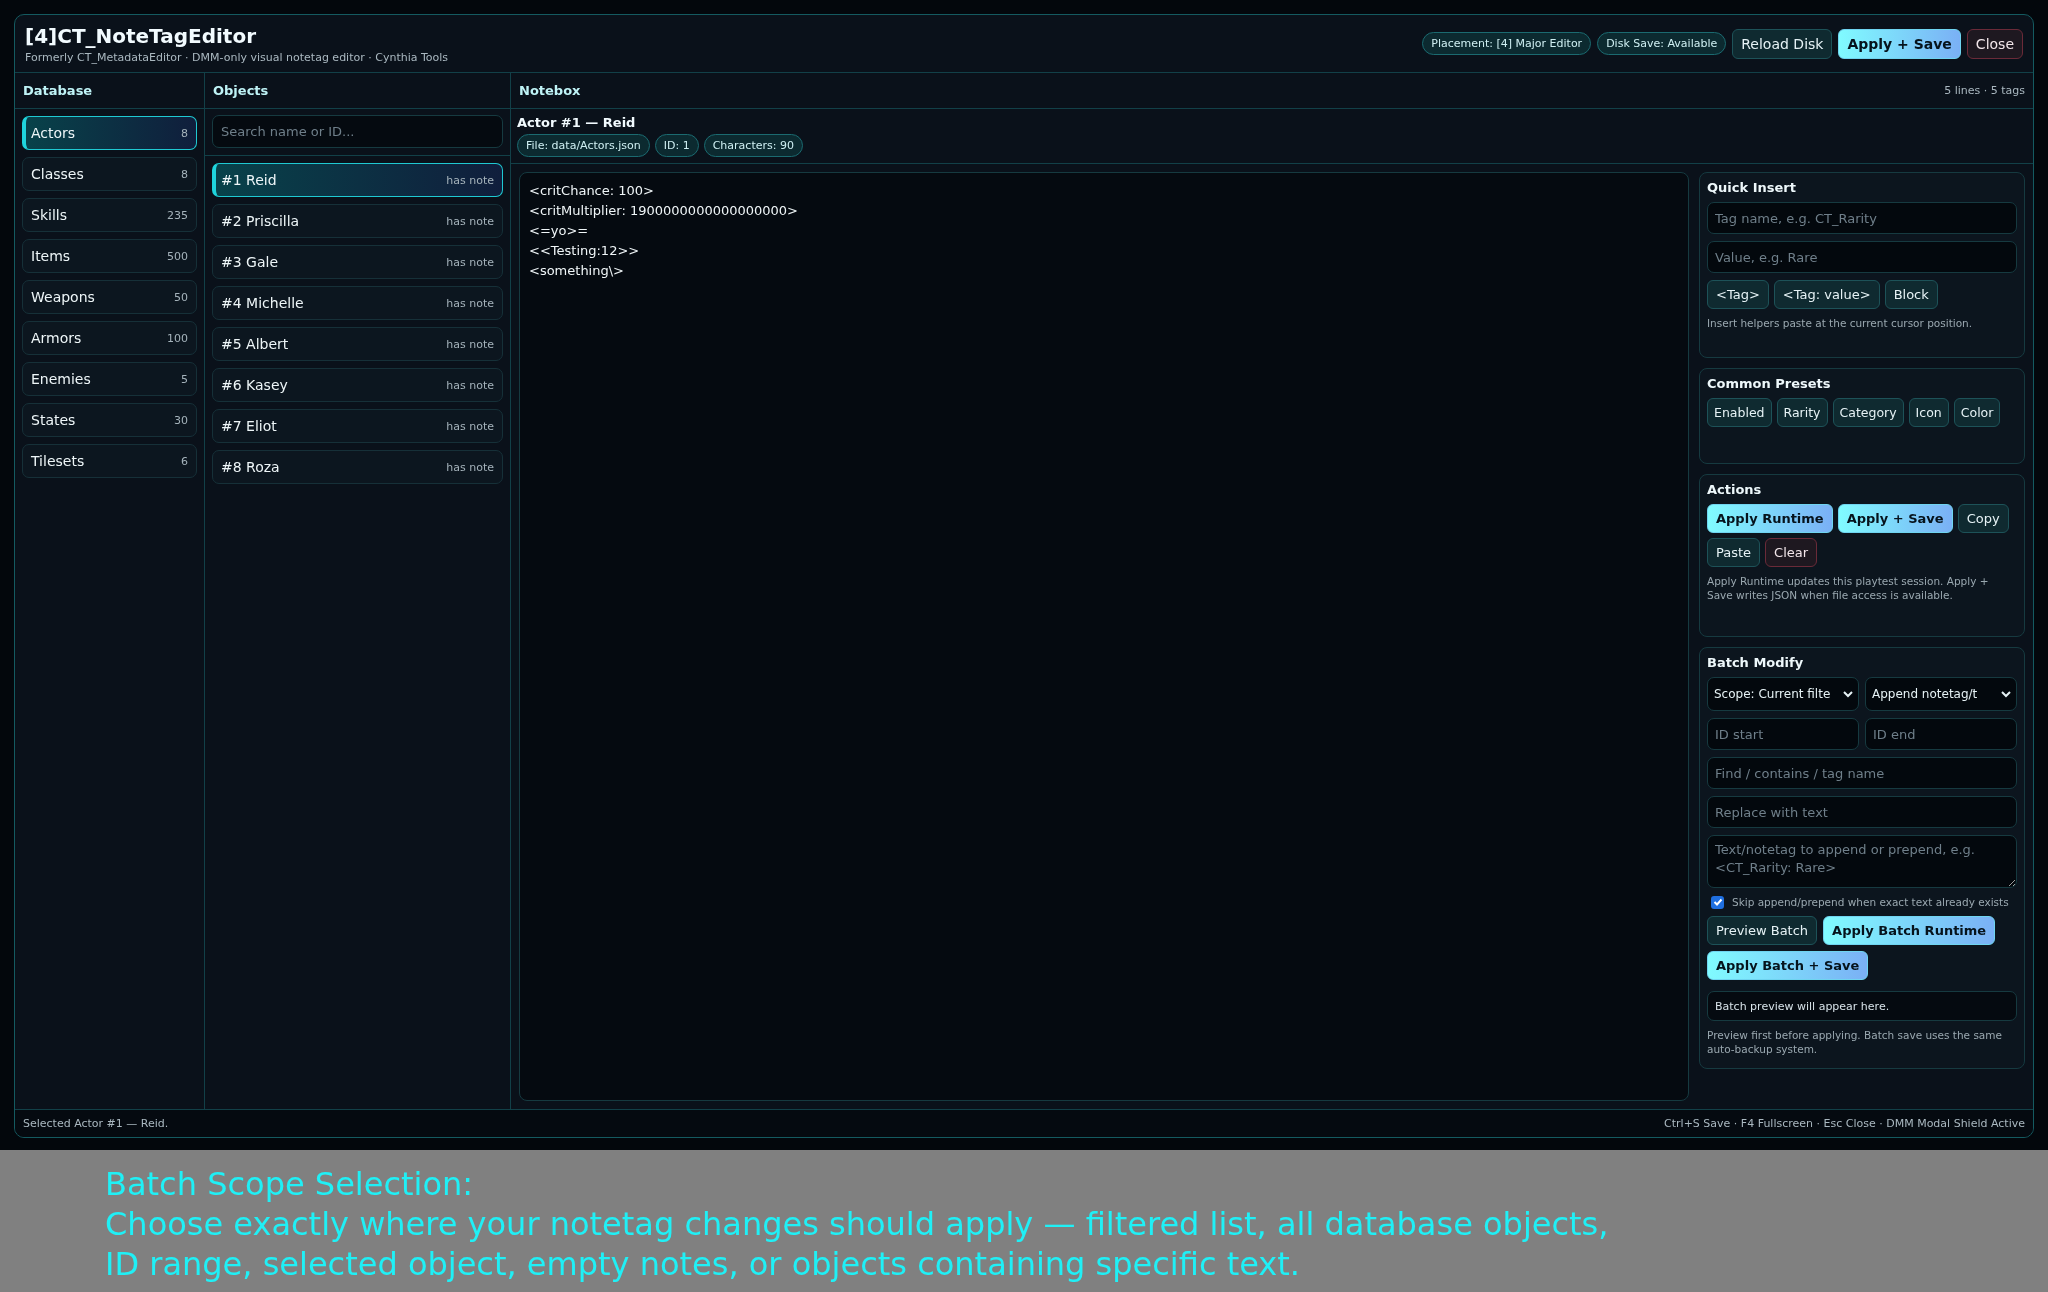  I want to click on database-item: Weapons 50, so click(109, 297).